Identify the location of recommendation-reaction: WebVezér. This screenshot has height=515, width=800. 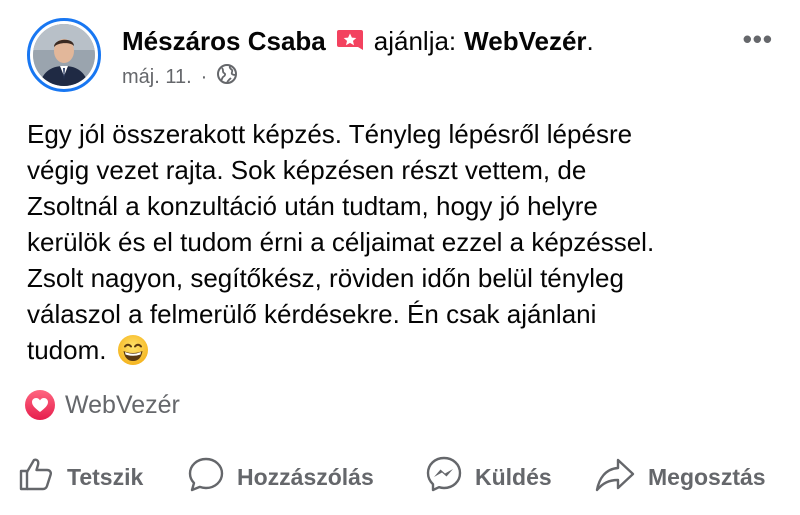
(102, 405).